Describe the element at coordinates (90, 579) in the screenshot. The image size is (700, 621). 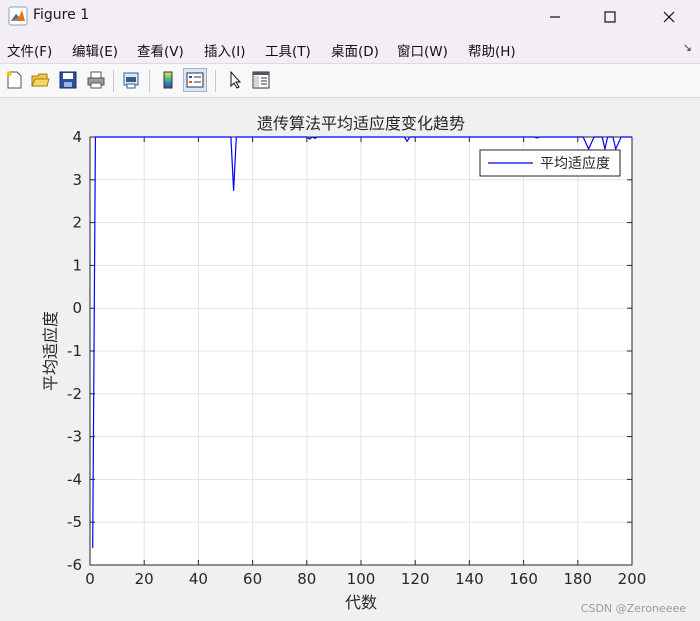
I see `x-tick-label: 0` at that location.